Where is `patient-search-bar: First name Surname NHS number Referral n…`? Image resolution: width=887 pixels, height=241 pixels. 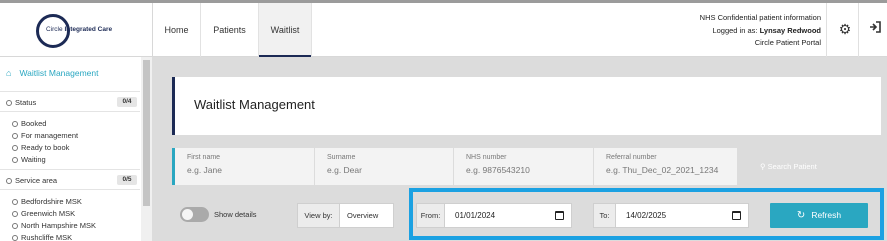
patient-search-bar: First name Surname NHS number Referral n… is located at coordinates (528, 166).